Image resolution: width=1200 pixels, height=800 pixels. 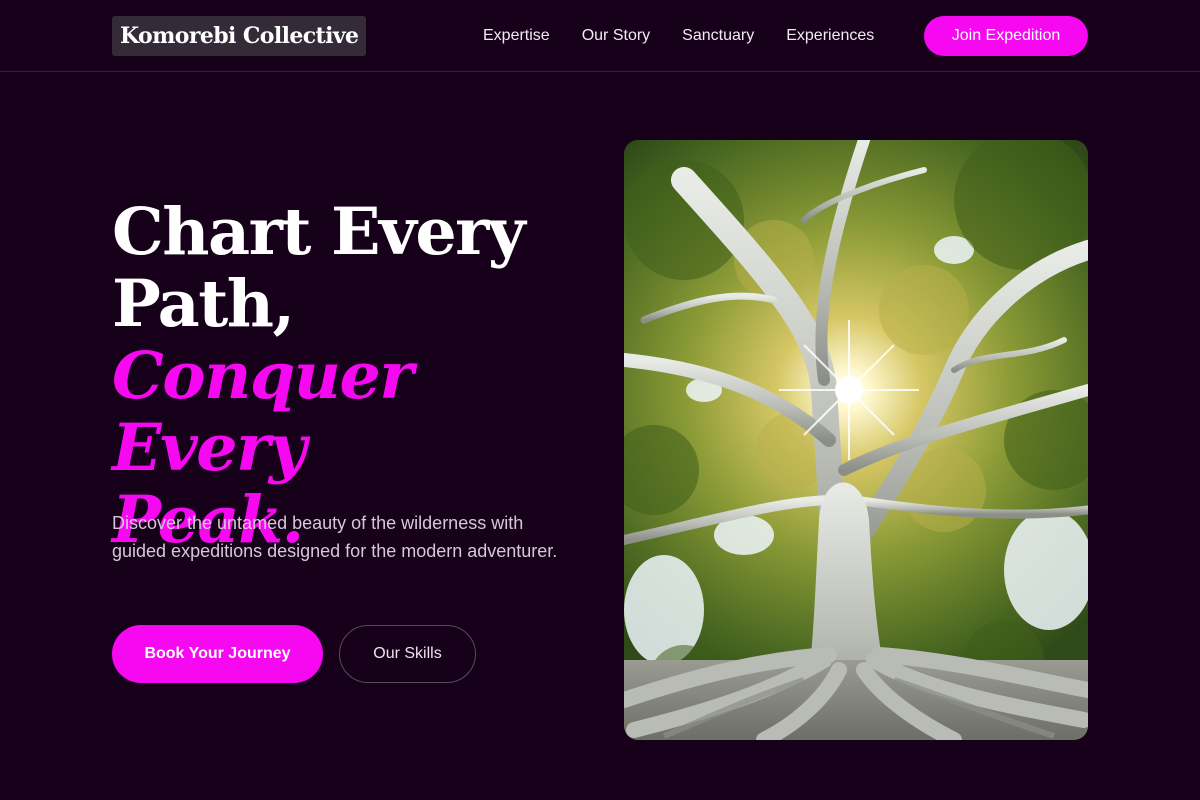 I want to click on nav-link-our-story: Our Story, so click(x=616, y=36).